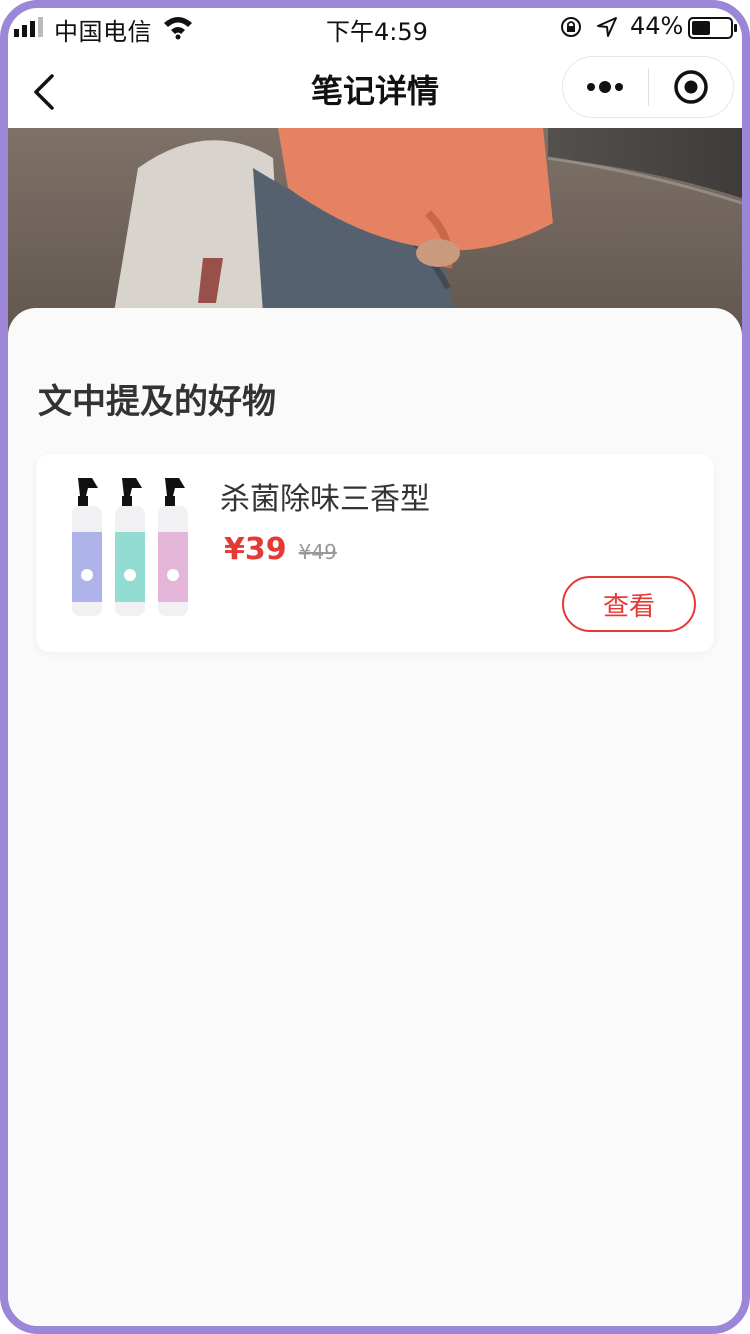 The height and width of the screenshot is (1334, 750). What do you see at coordinates (325, 499) in the screenshot?
I see `product-name: 杀菌除味三香型` at bounding box center [325, 499].